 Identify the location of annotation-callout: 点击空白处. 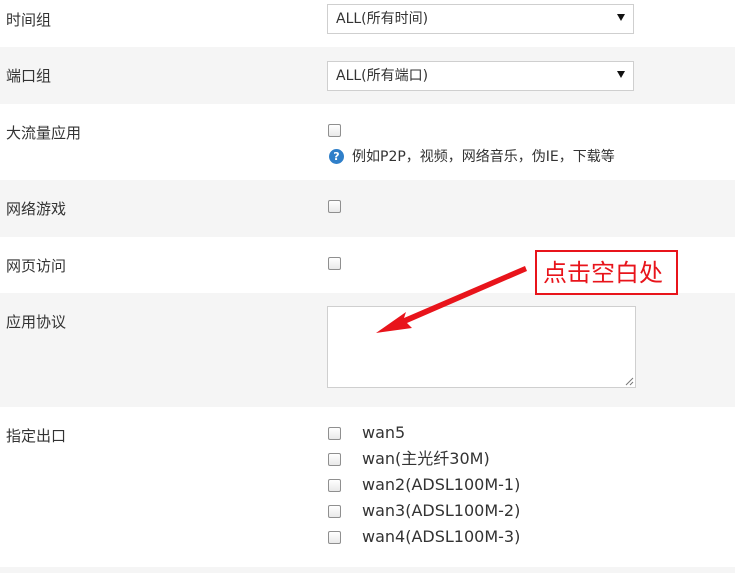
(606, 272).